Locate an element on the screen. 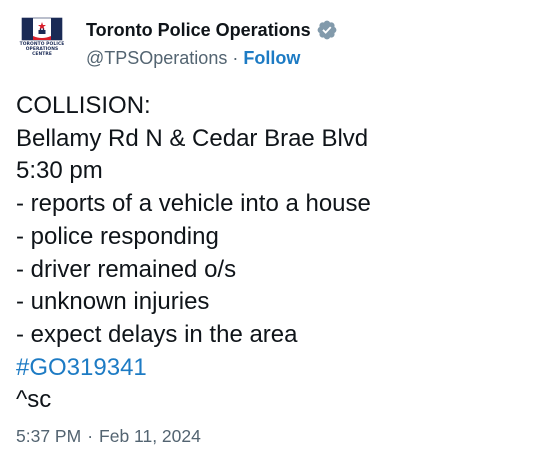 The width and height of the screenshot is (556, 456). tweet-line: Bellamy Rd N & Cedar Brae Blvd is located at coordinates (192, 138).